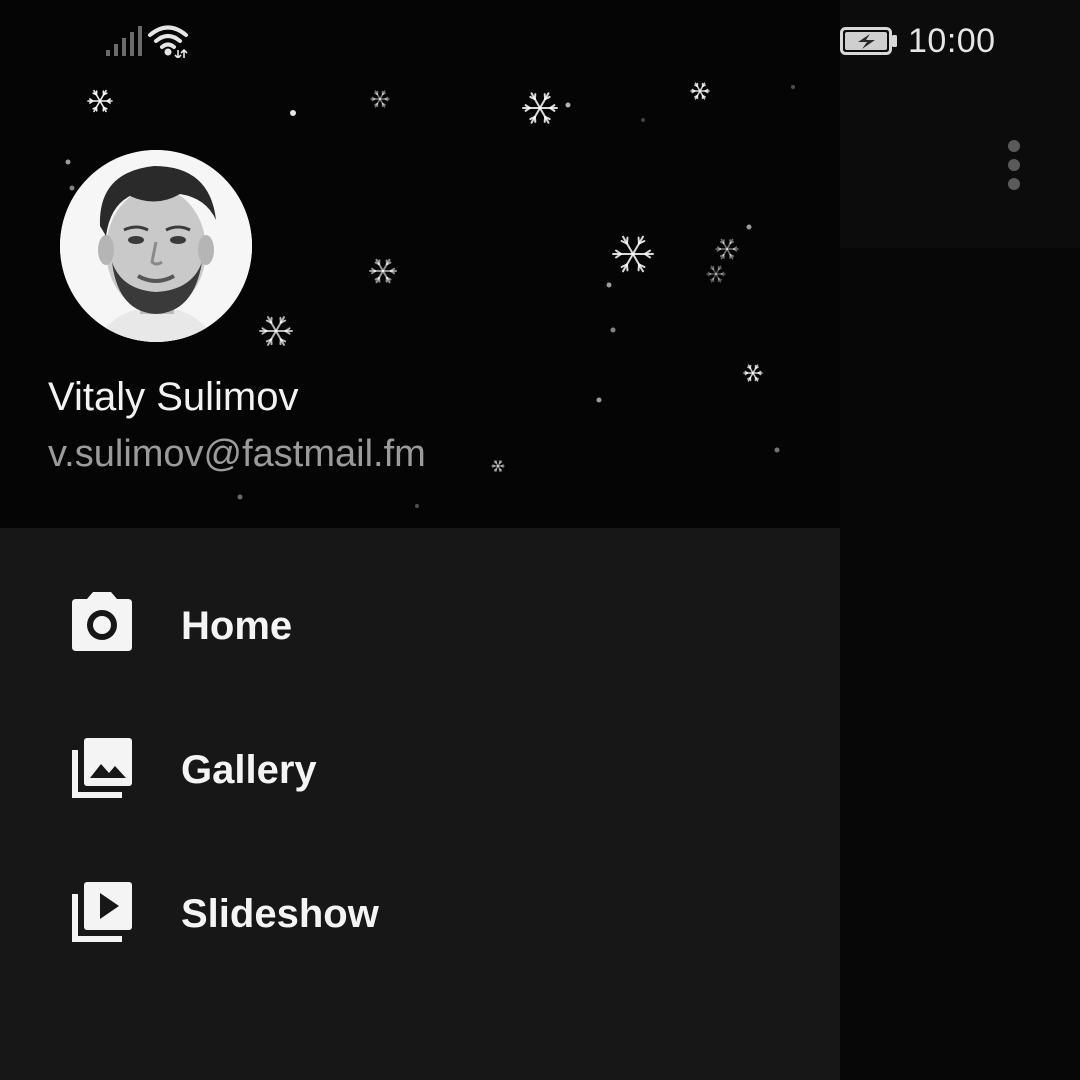 This screenshot has width=1080, height=1080. Describe the element at coordinates (102, 623) in the screenshot. I see `camera-icon` at that location.